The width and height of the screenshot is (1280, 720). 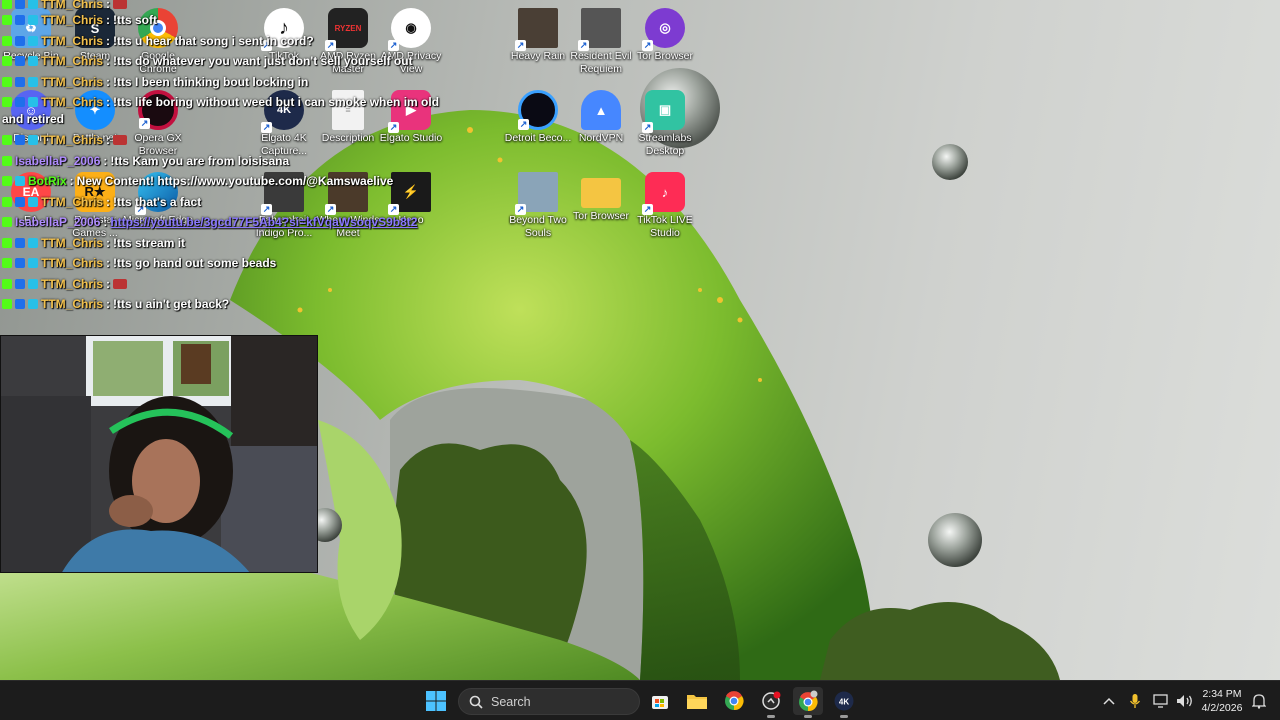 I want to click on amd-privacy-icon: ◉ ↗, so click(x=409, y=29).